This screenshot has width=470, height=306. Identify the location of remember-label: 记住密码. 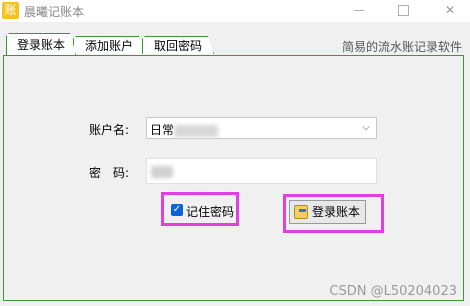
(210, 211).